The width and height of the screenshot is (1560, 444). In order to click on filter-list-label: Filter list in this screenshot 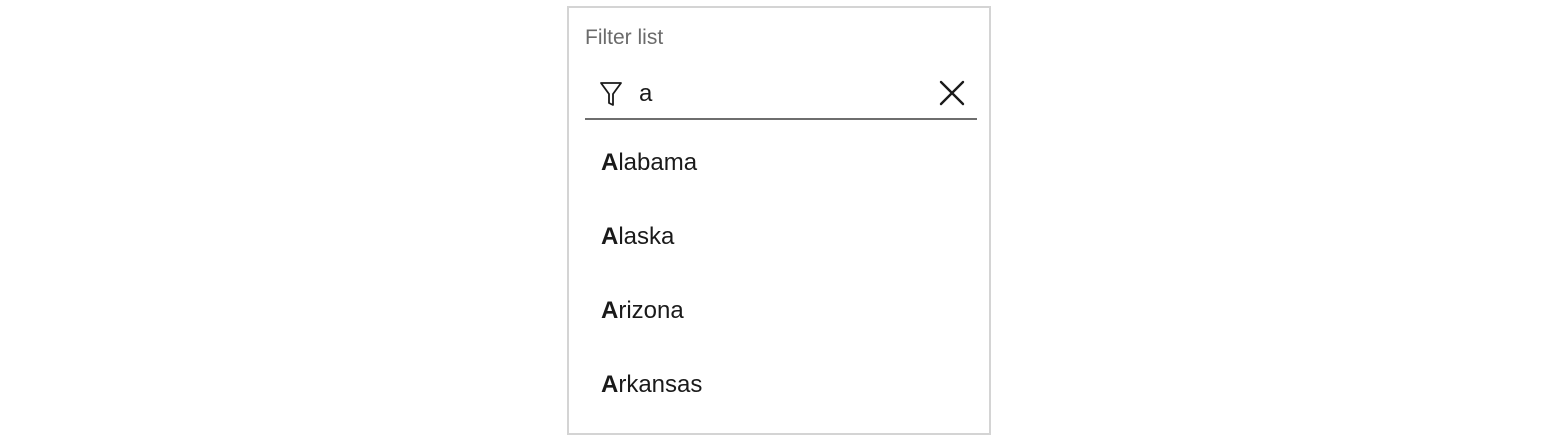, I will do `click(624, 37)`.